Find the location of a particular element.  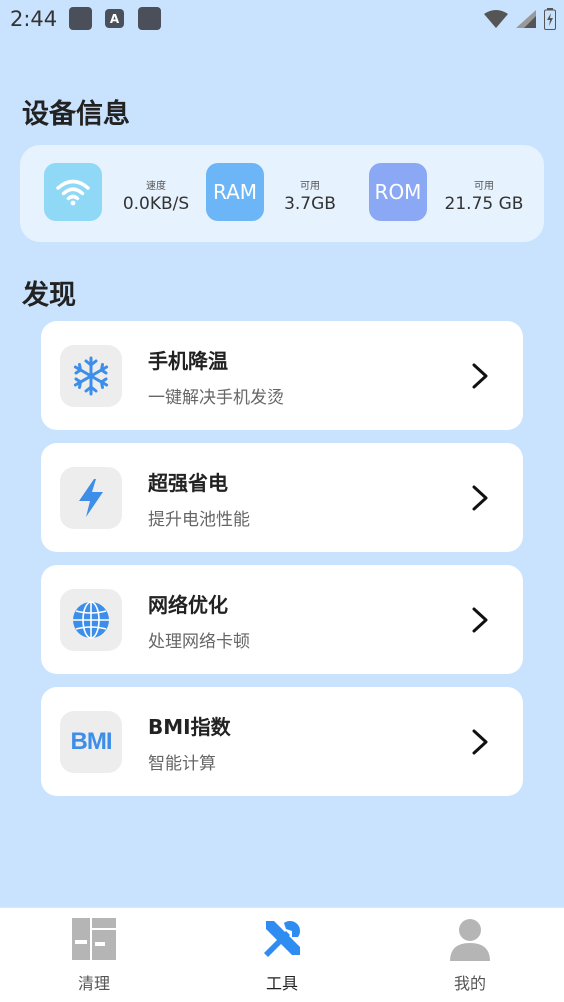

nav-label-tools: 工具 is located at coordinates (281, 983).